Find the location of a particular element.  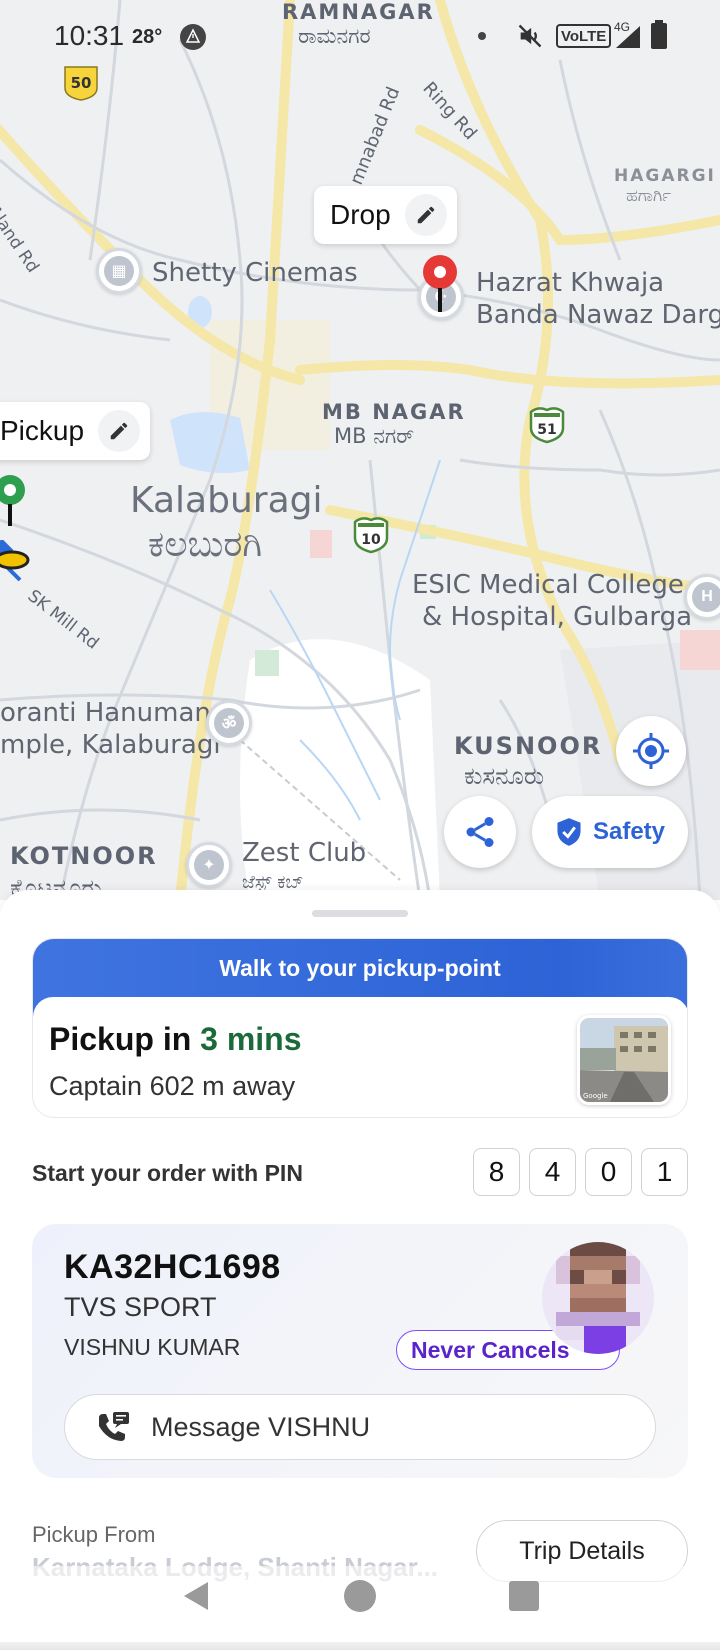

my-location-icon is located at coordinates (651, 751).